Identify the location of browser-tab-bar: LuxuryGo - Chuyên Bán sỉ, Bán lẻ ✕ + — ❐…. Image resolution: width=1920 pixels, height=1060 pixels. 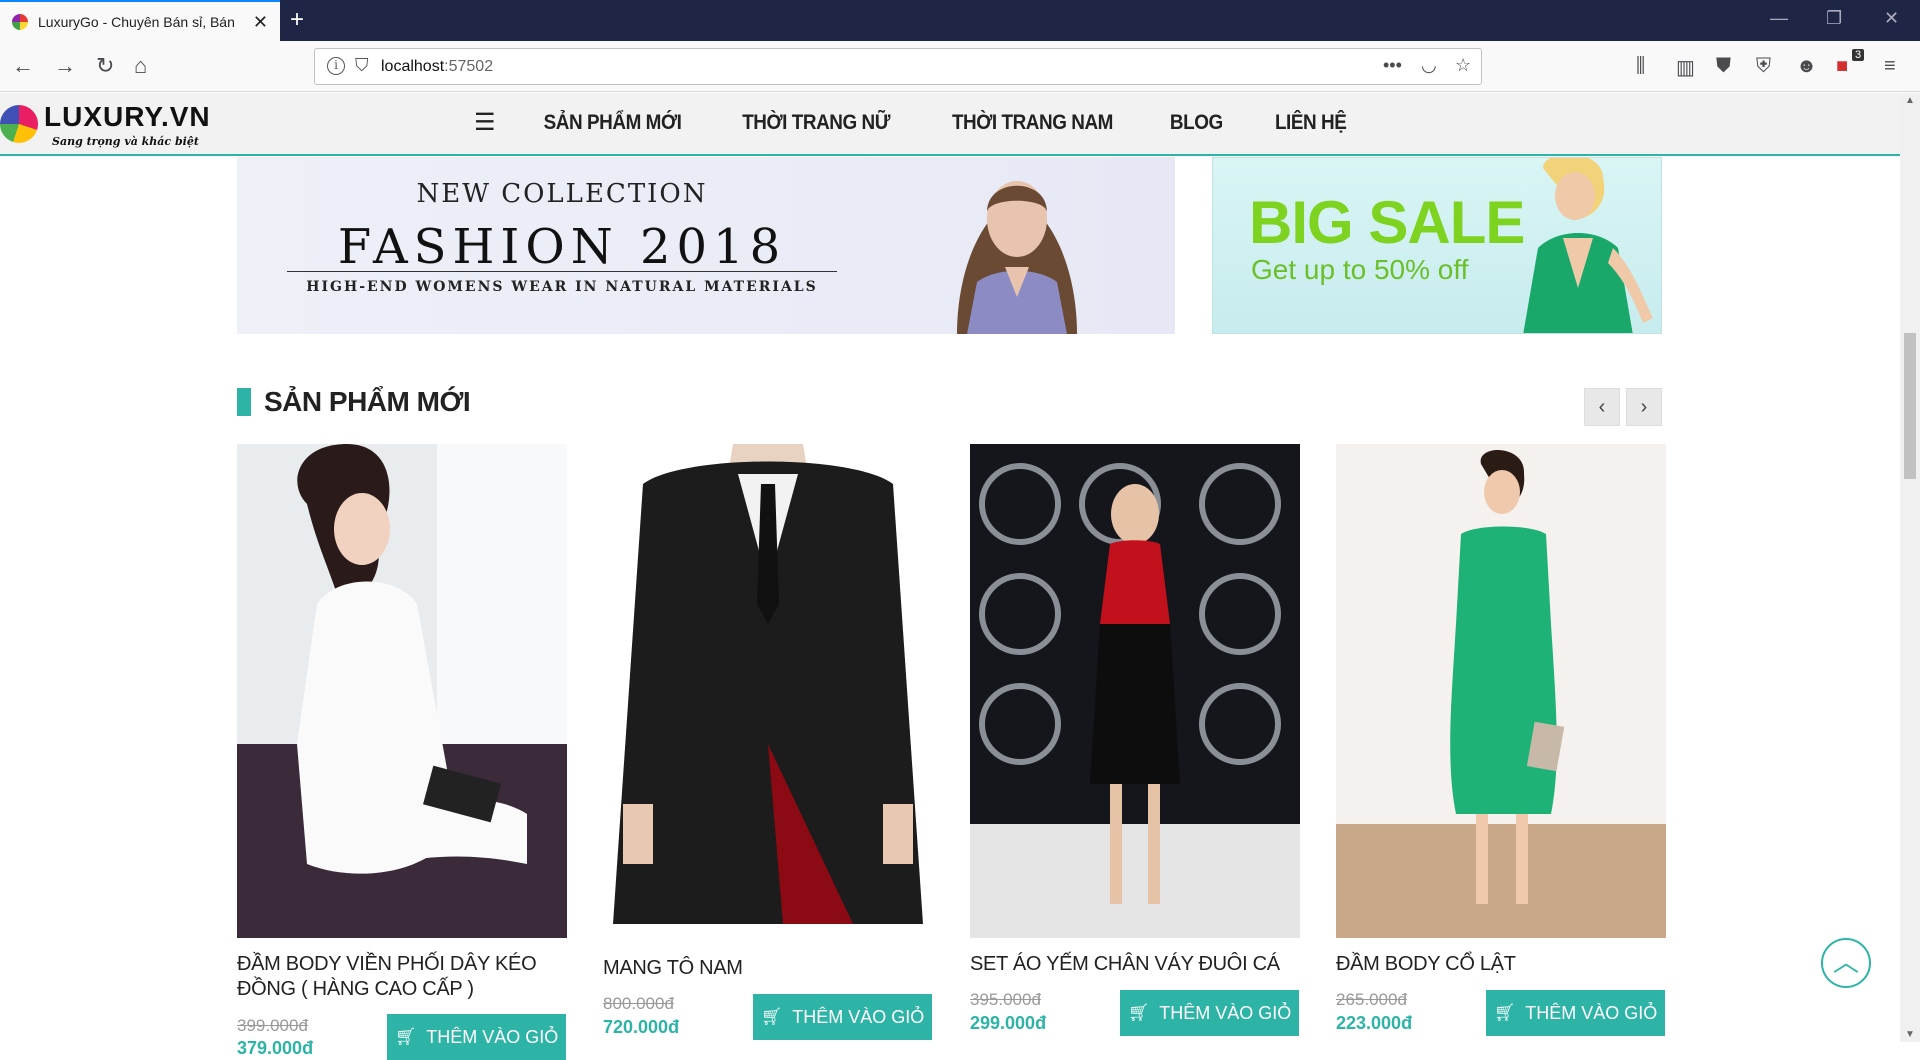
(960, 20).